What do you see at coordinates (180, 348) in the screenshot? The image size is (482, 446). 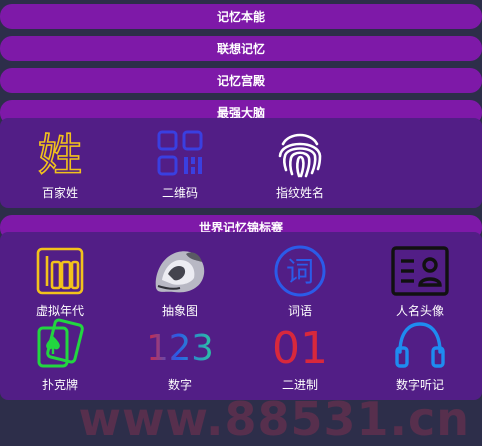 I see `numbers-glyph: 123` at bounding box center [180, 348].